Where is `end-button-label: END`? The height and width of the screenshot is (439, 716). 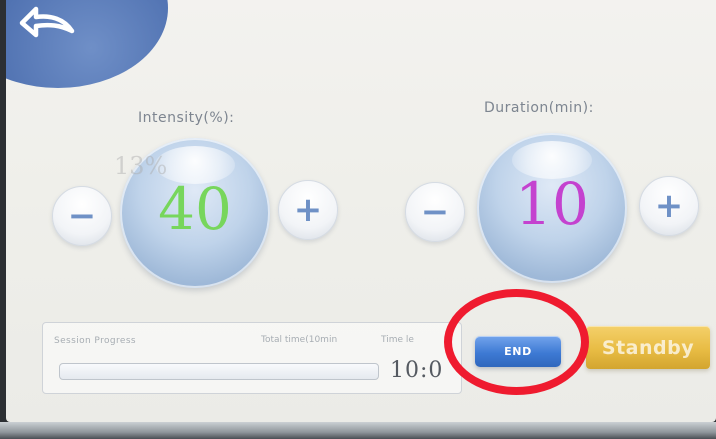 end-button-label: END is located at coordinates (518, 351).